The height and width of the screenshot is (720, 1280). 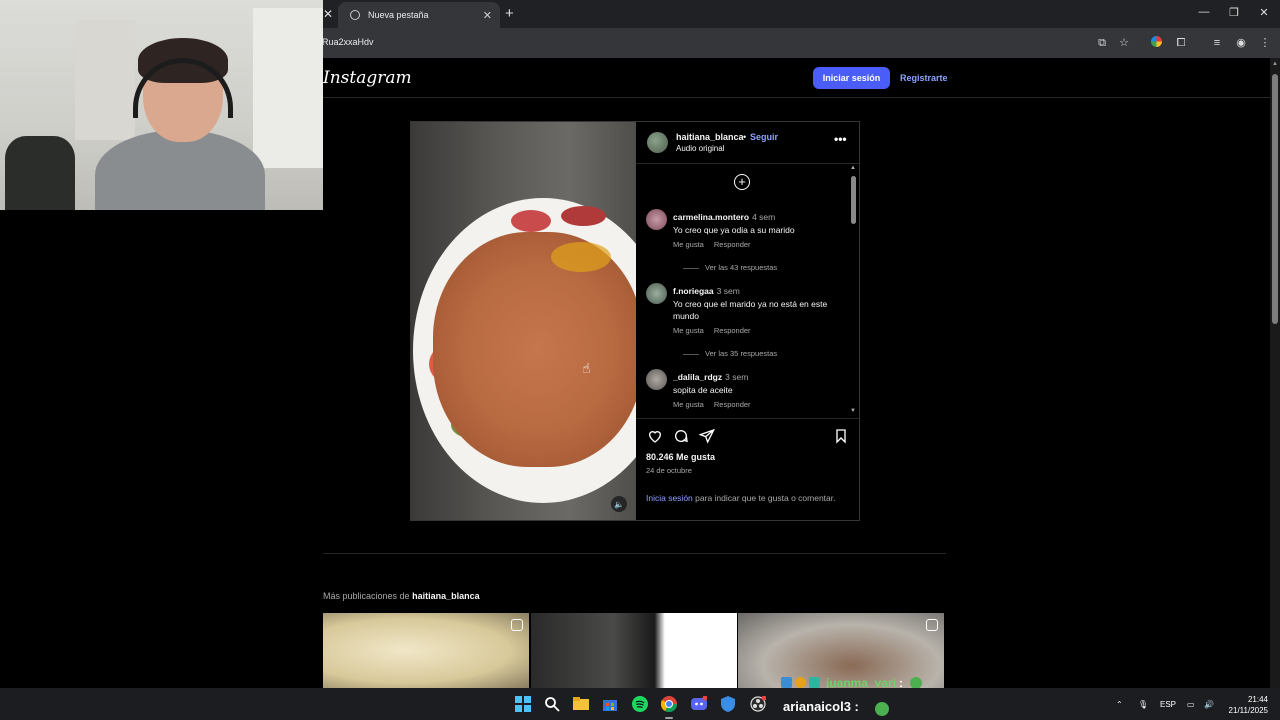 What do you see at coordinates (517, 625) in the screenshot?
I see `reel-icon` at bounding box center [517, 625].